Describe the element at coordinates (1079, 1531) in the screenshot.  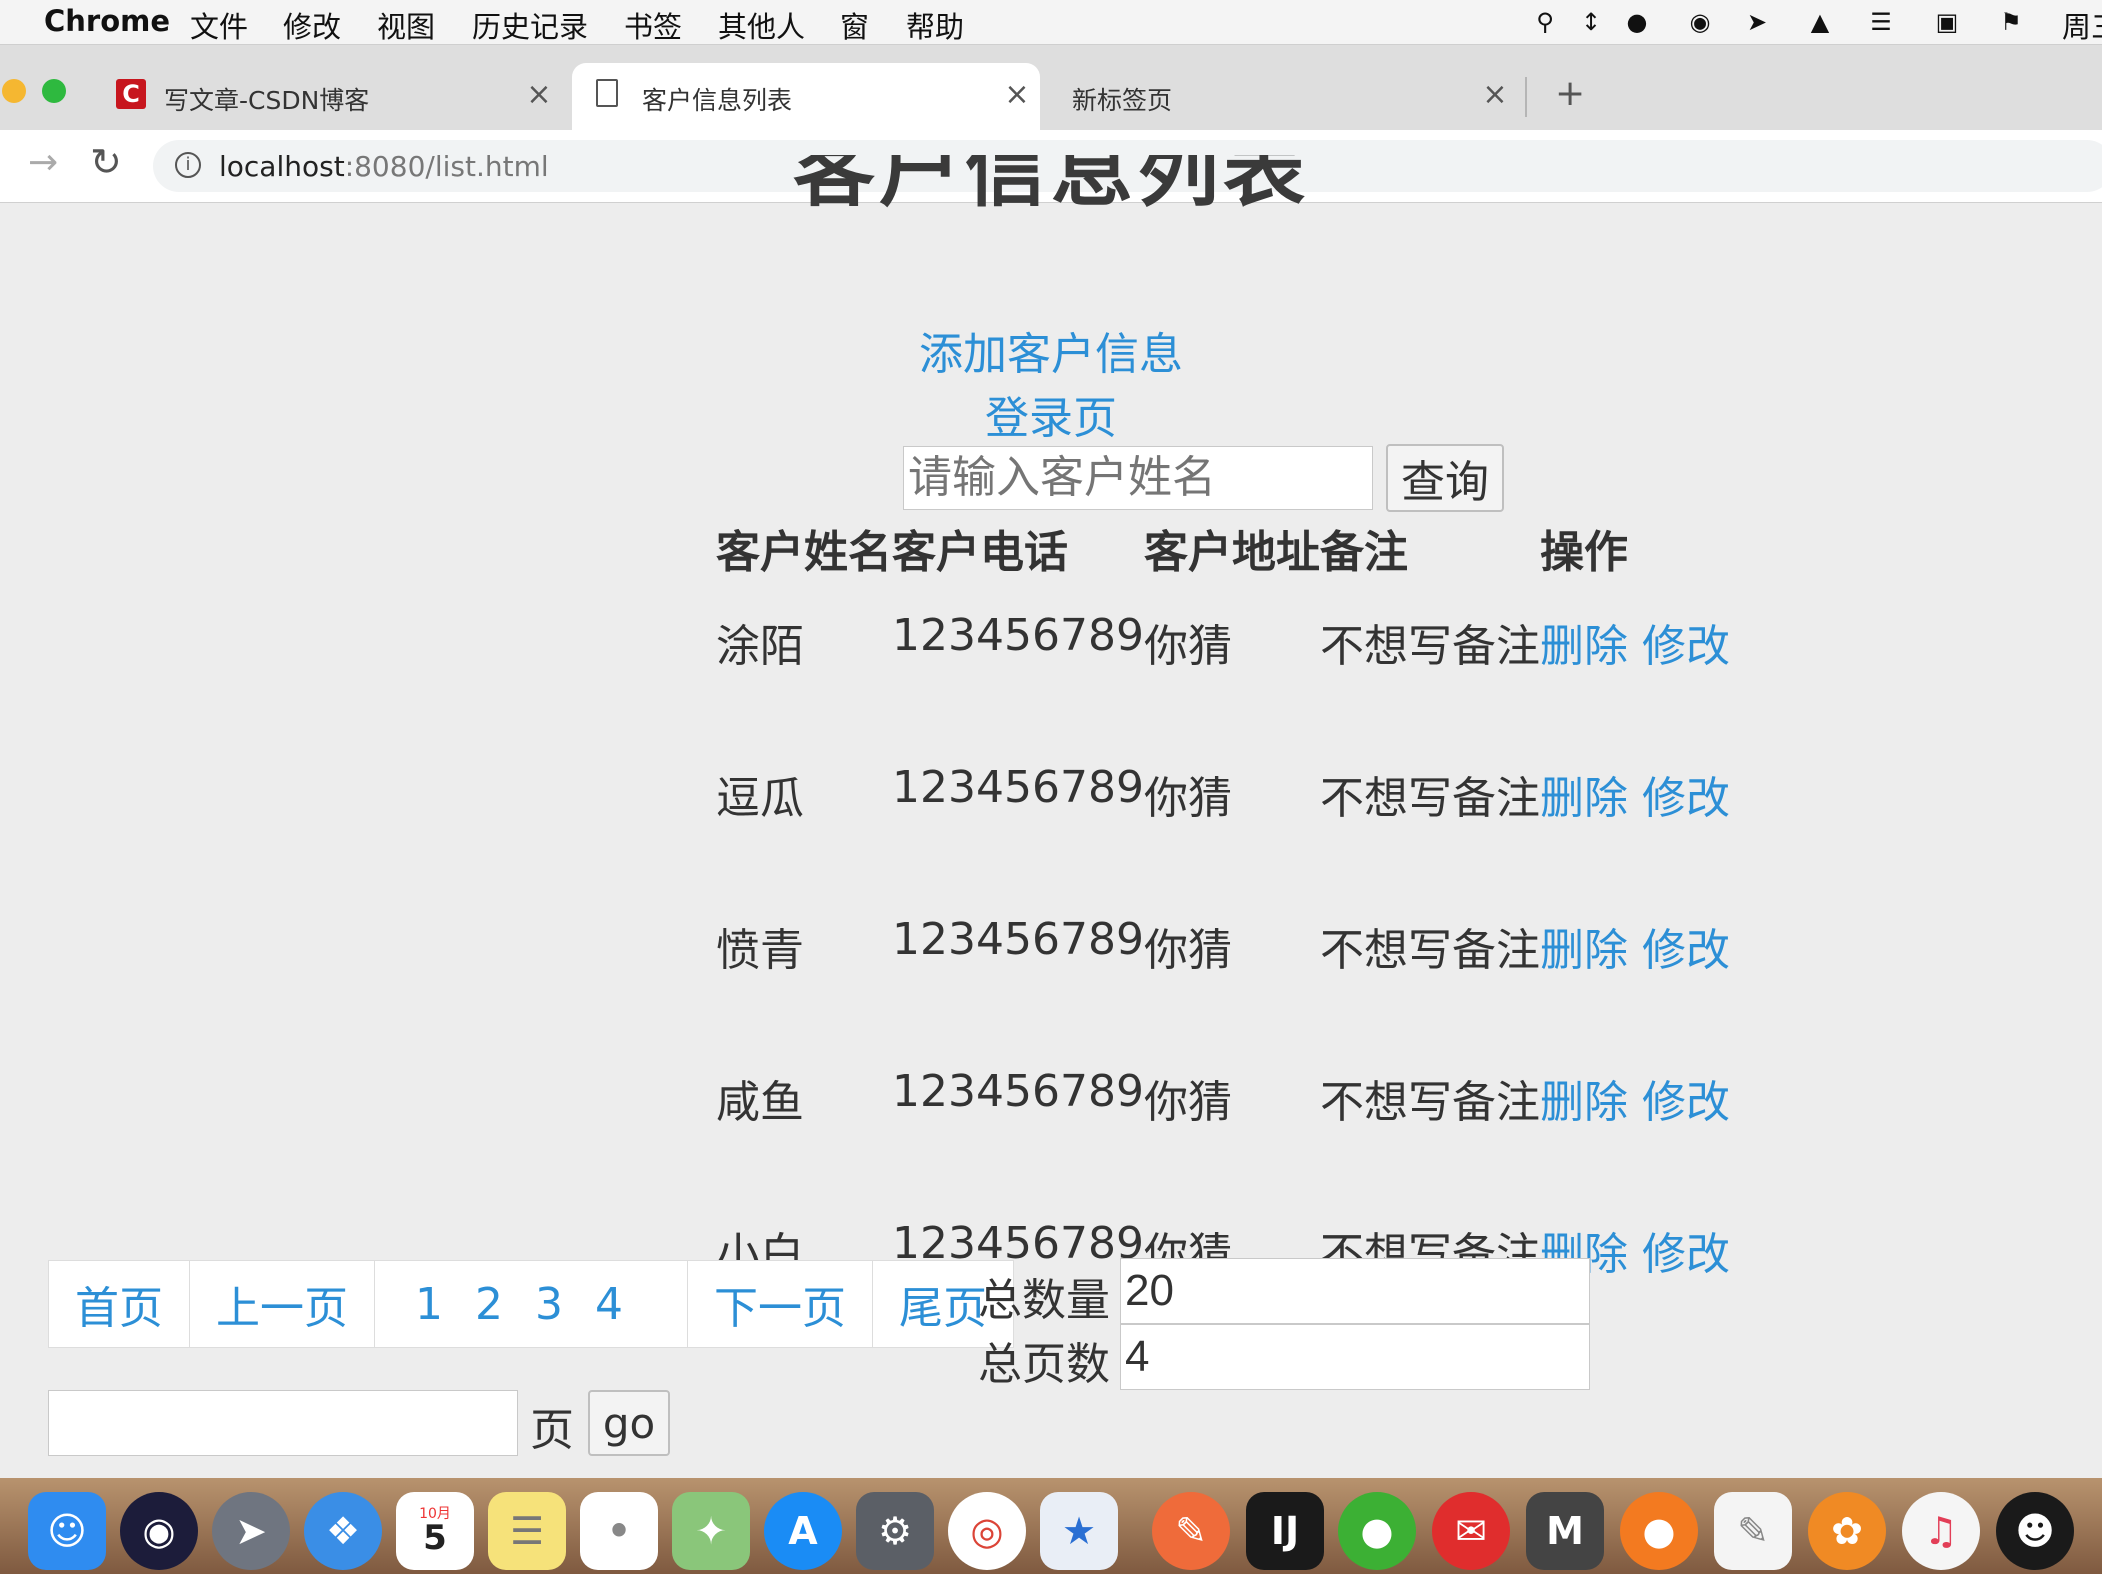
I see `xcode-icon: ★` at that location.